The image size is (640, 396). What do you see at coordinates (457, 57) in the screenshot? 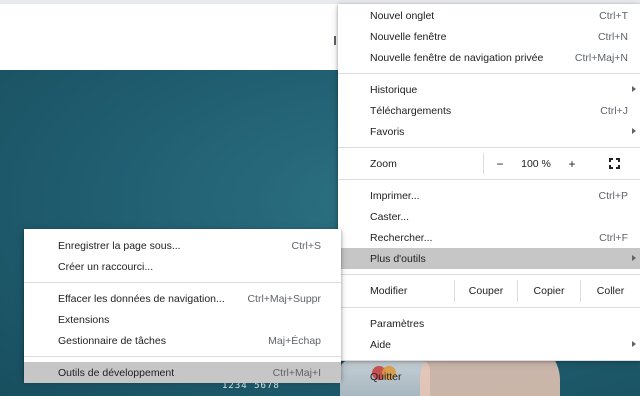
I see `menu-item-label: Nouvelle fenêtre de navigation privée` at bounding box center [457, 57].